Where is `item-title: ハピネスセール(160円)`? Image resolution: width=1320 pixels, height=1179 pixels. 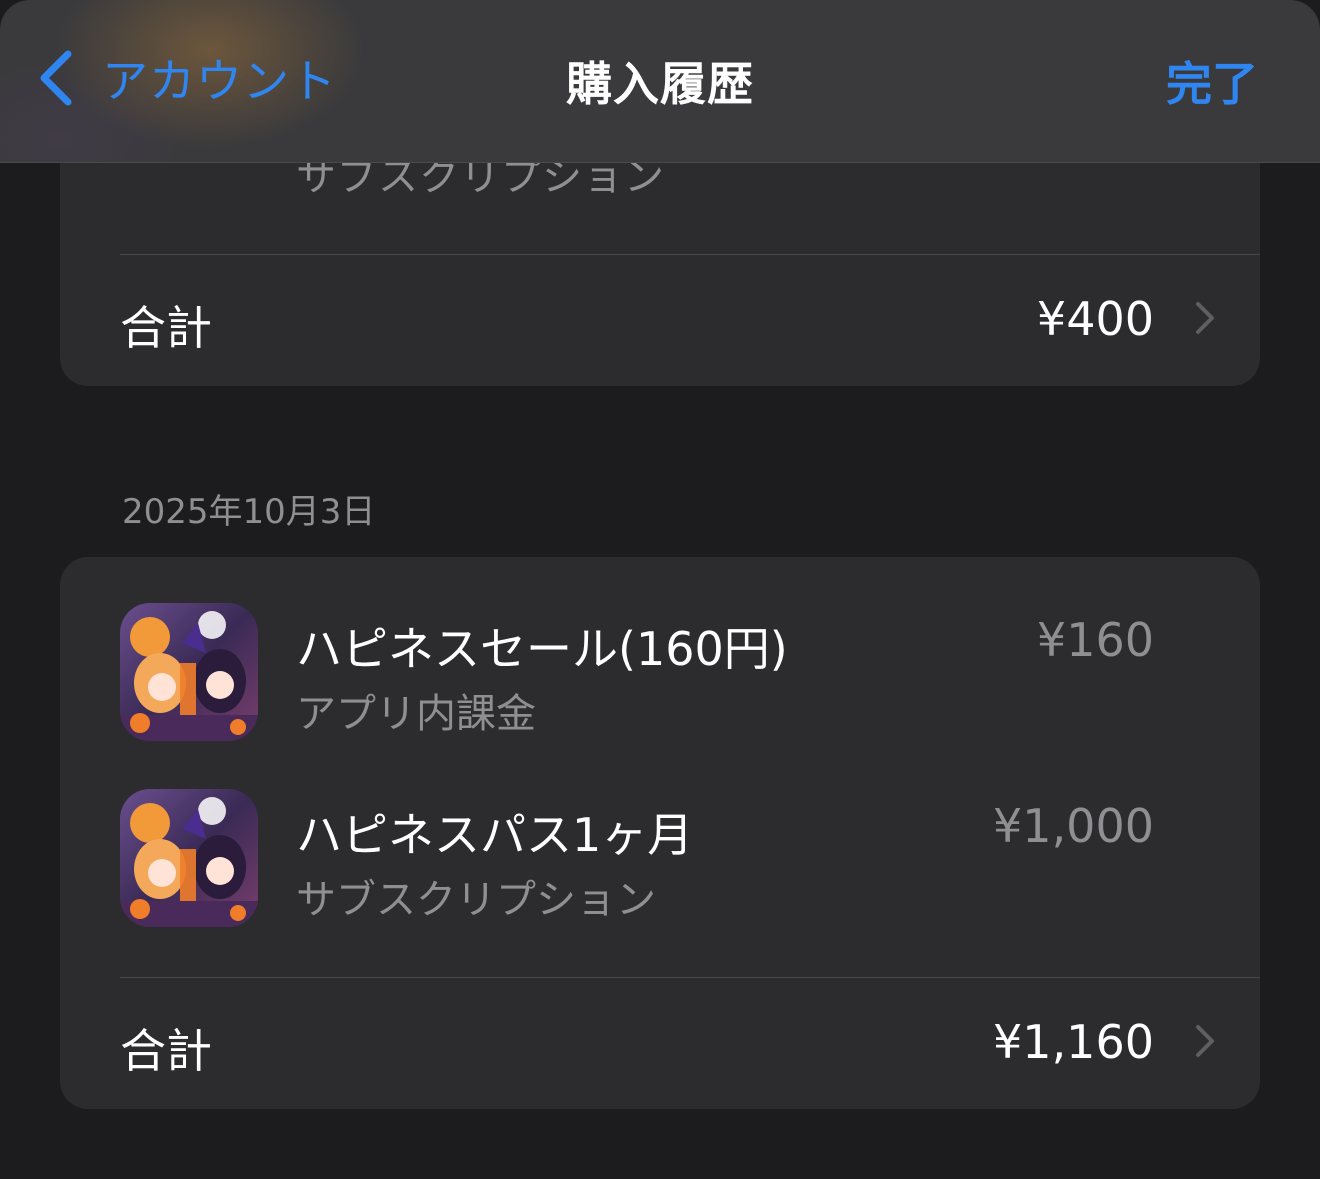
item-title: ハピネスセール(160円) is located at coordinates (542, 649).